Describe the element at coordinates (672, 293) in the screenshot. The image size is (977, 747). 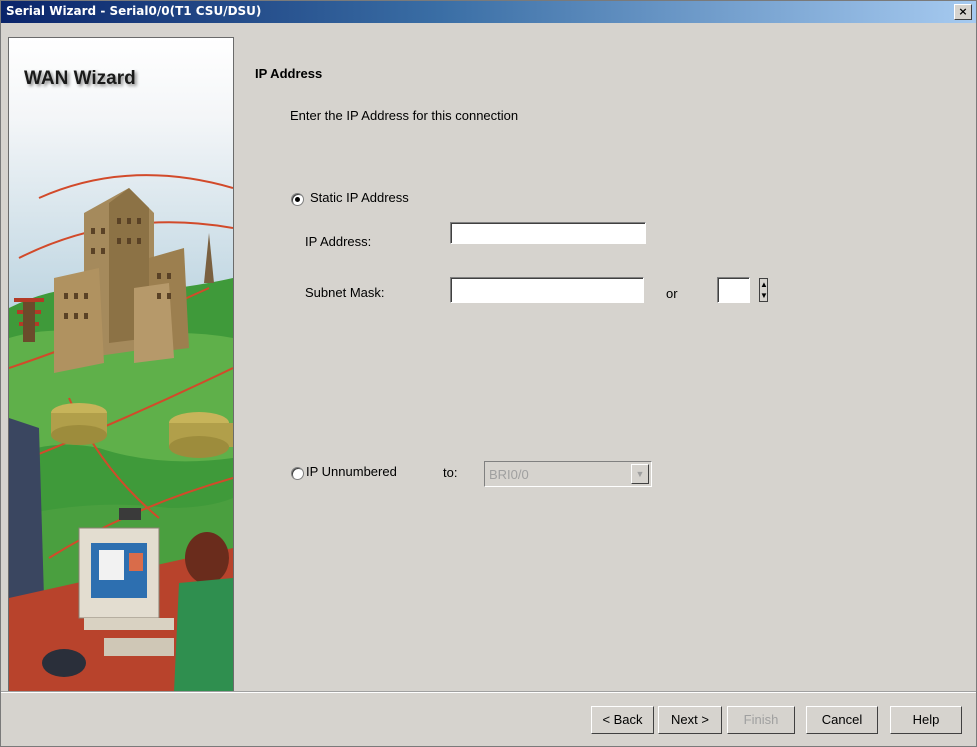
I see `or-label: or` at that location.